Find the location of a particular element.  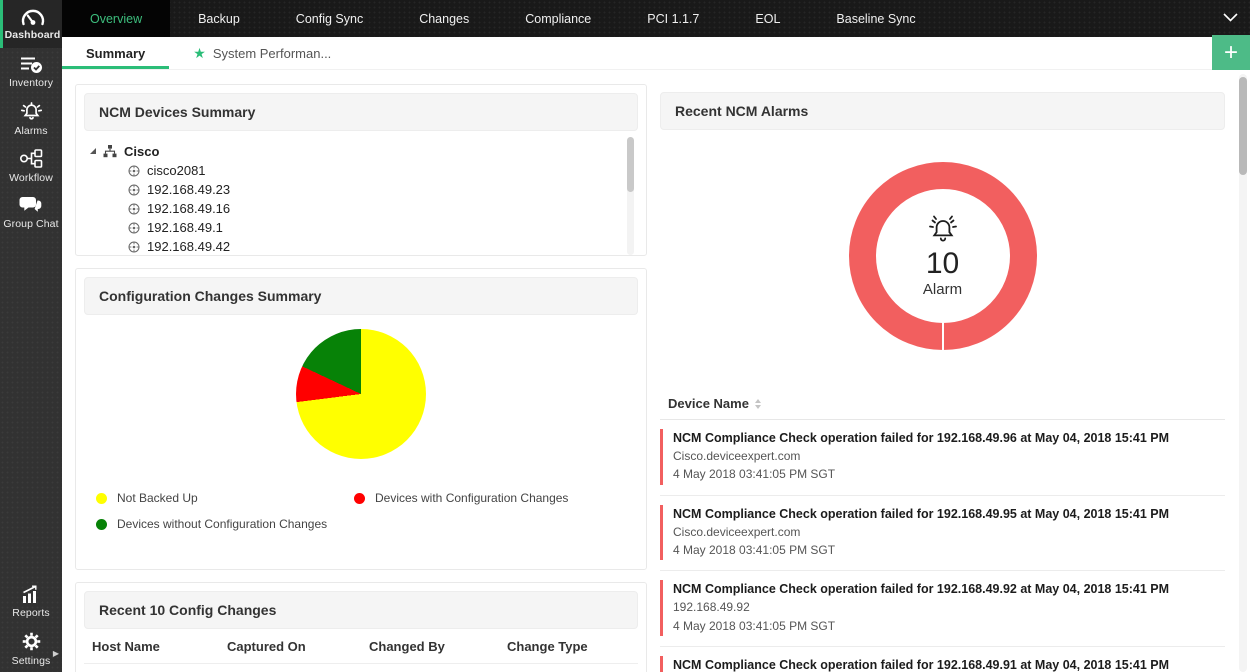

chevron-down-icon is located at coordinates (1230, 17).